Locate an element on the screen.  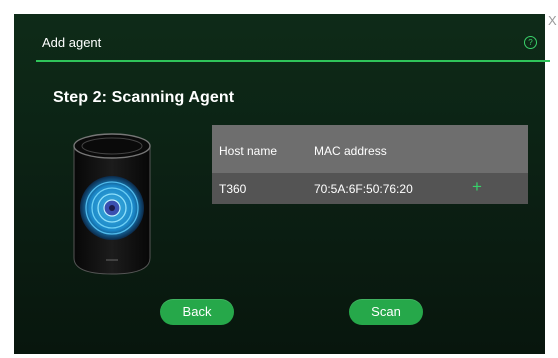
help-icon: ? is located at coordinates (530, 42).